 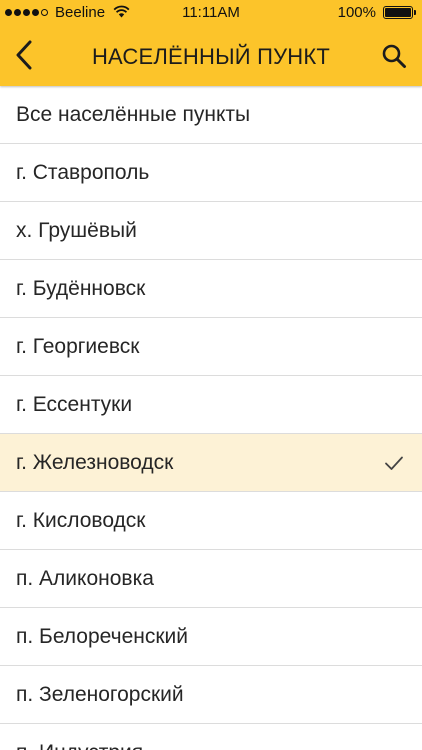 I want to click on list-item-selected: г. Железноводск, so click(x=211, y=463).